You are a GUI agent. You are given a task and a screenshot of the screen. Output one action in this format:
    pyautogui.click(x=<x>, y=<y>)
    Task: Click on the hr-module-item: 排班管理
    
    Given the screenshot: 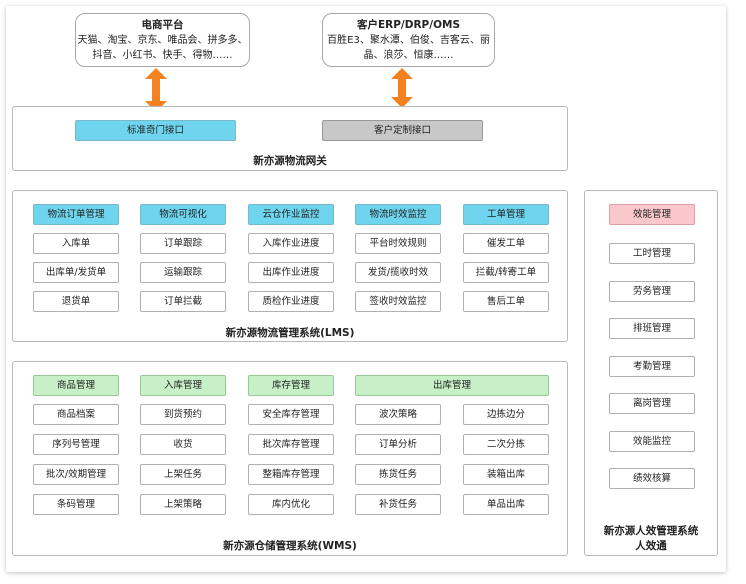 What is the action you would take?
    pyautogui.click(x=652, y=328)
    